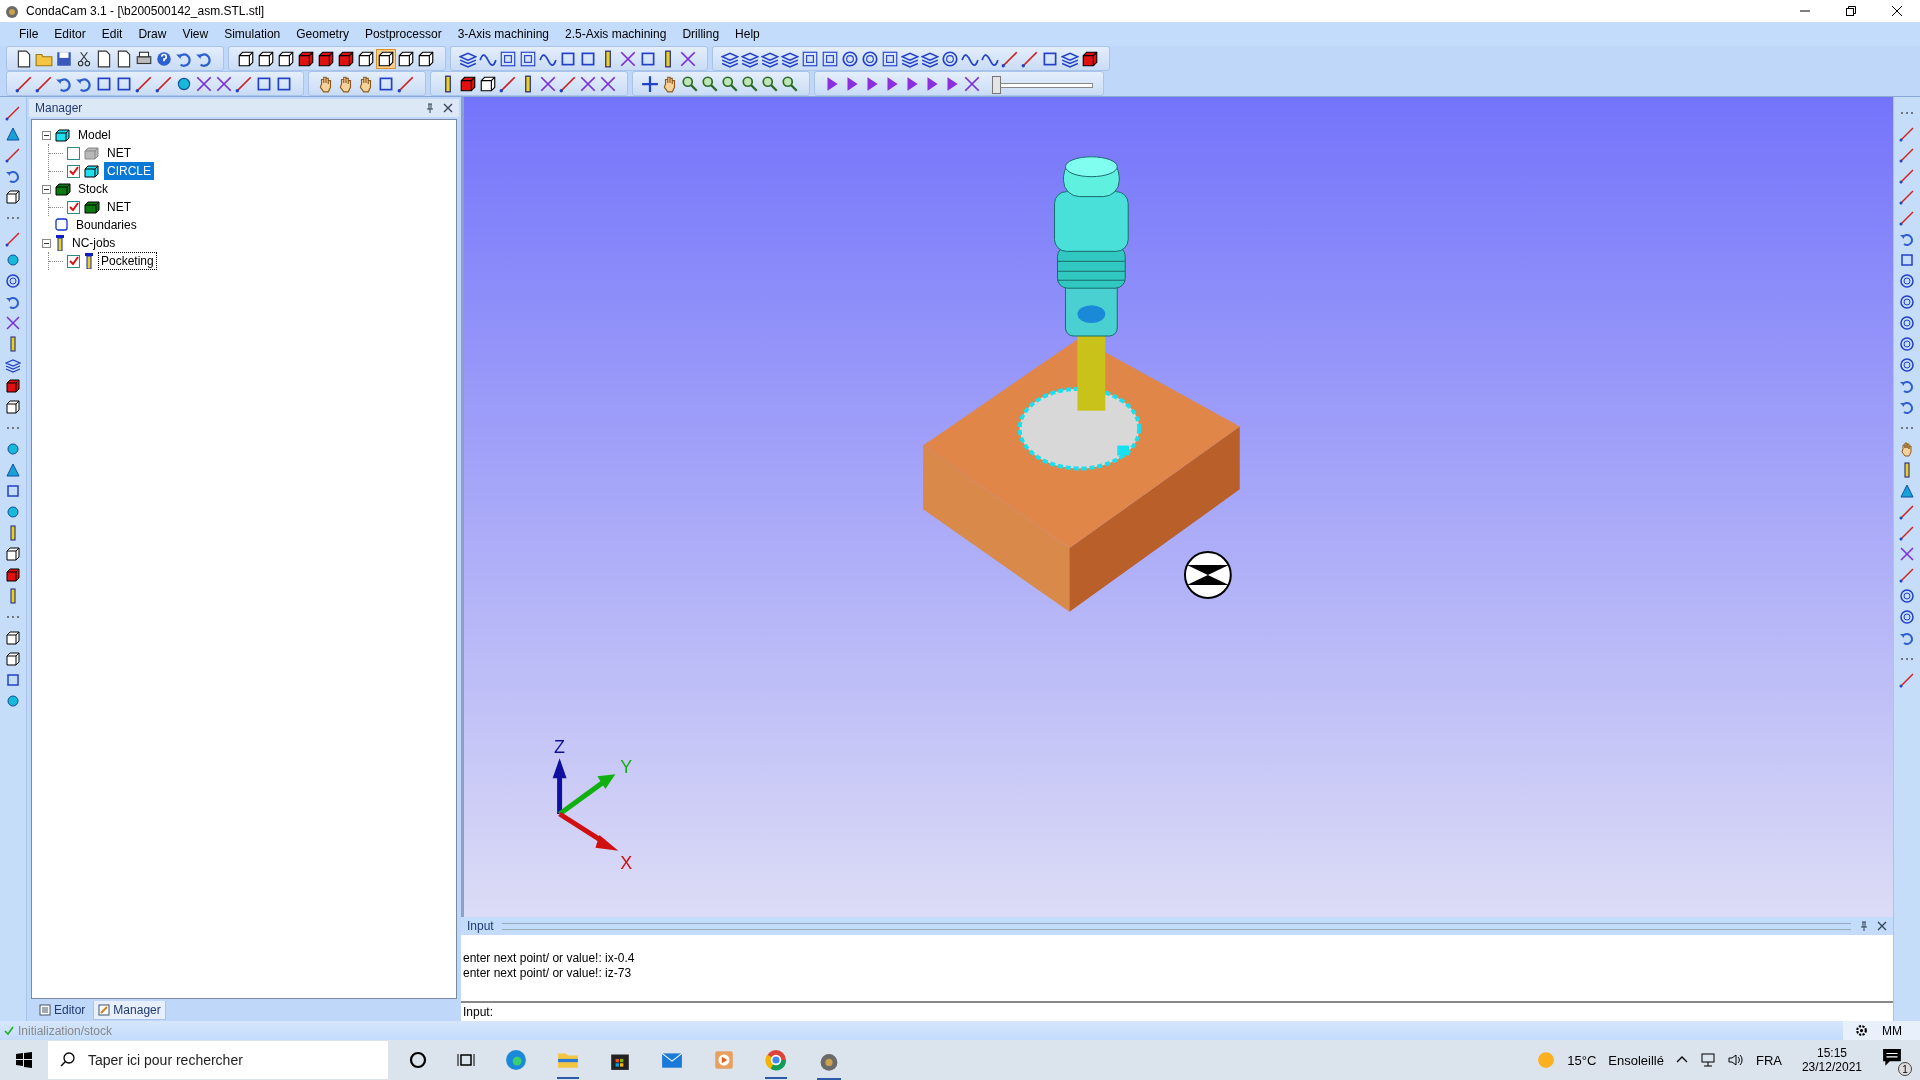  I want to click on menu-item: View, so click(195, 34).